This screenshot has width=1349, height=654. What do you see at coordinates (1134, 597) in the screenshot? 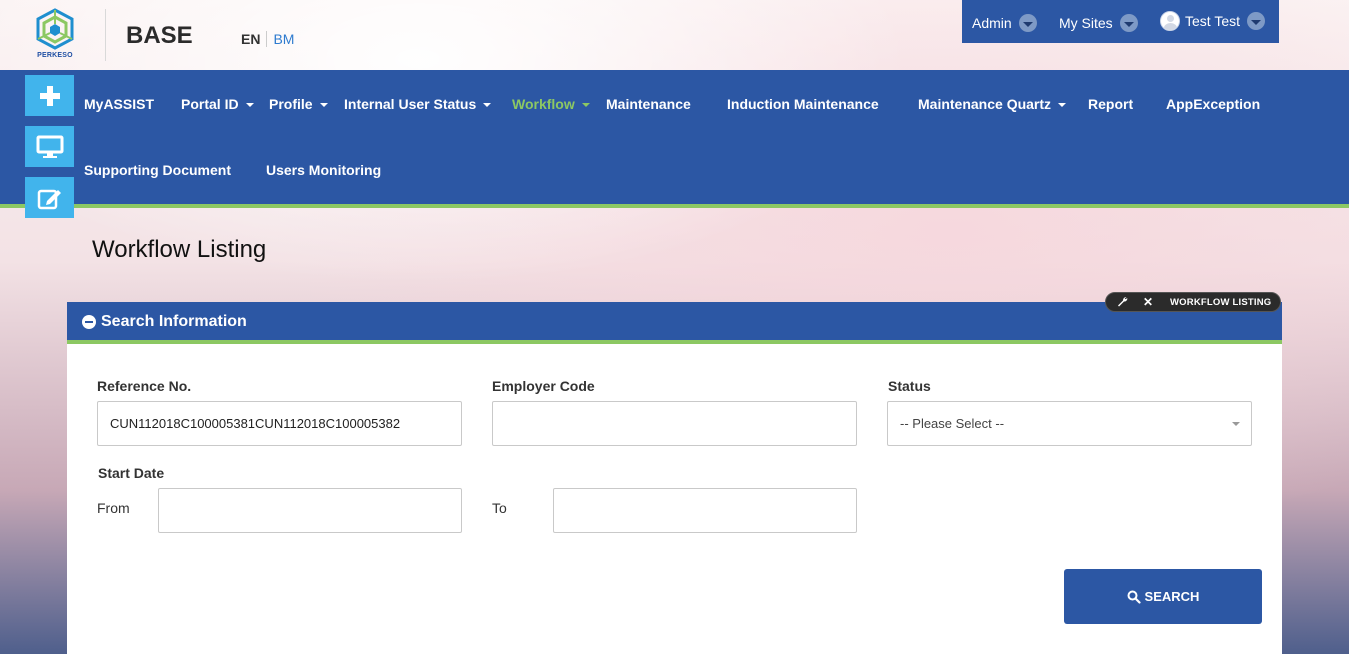
I see `search-icon` at bounding box center [1134, 597].